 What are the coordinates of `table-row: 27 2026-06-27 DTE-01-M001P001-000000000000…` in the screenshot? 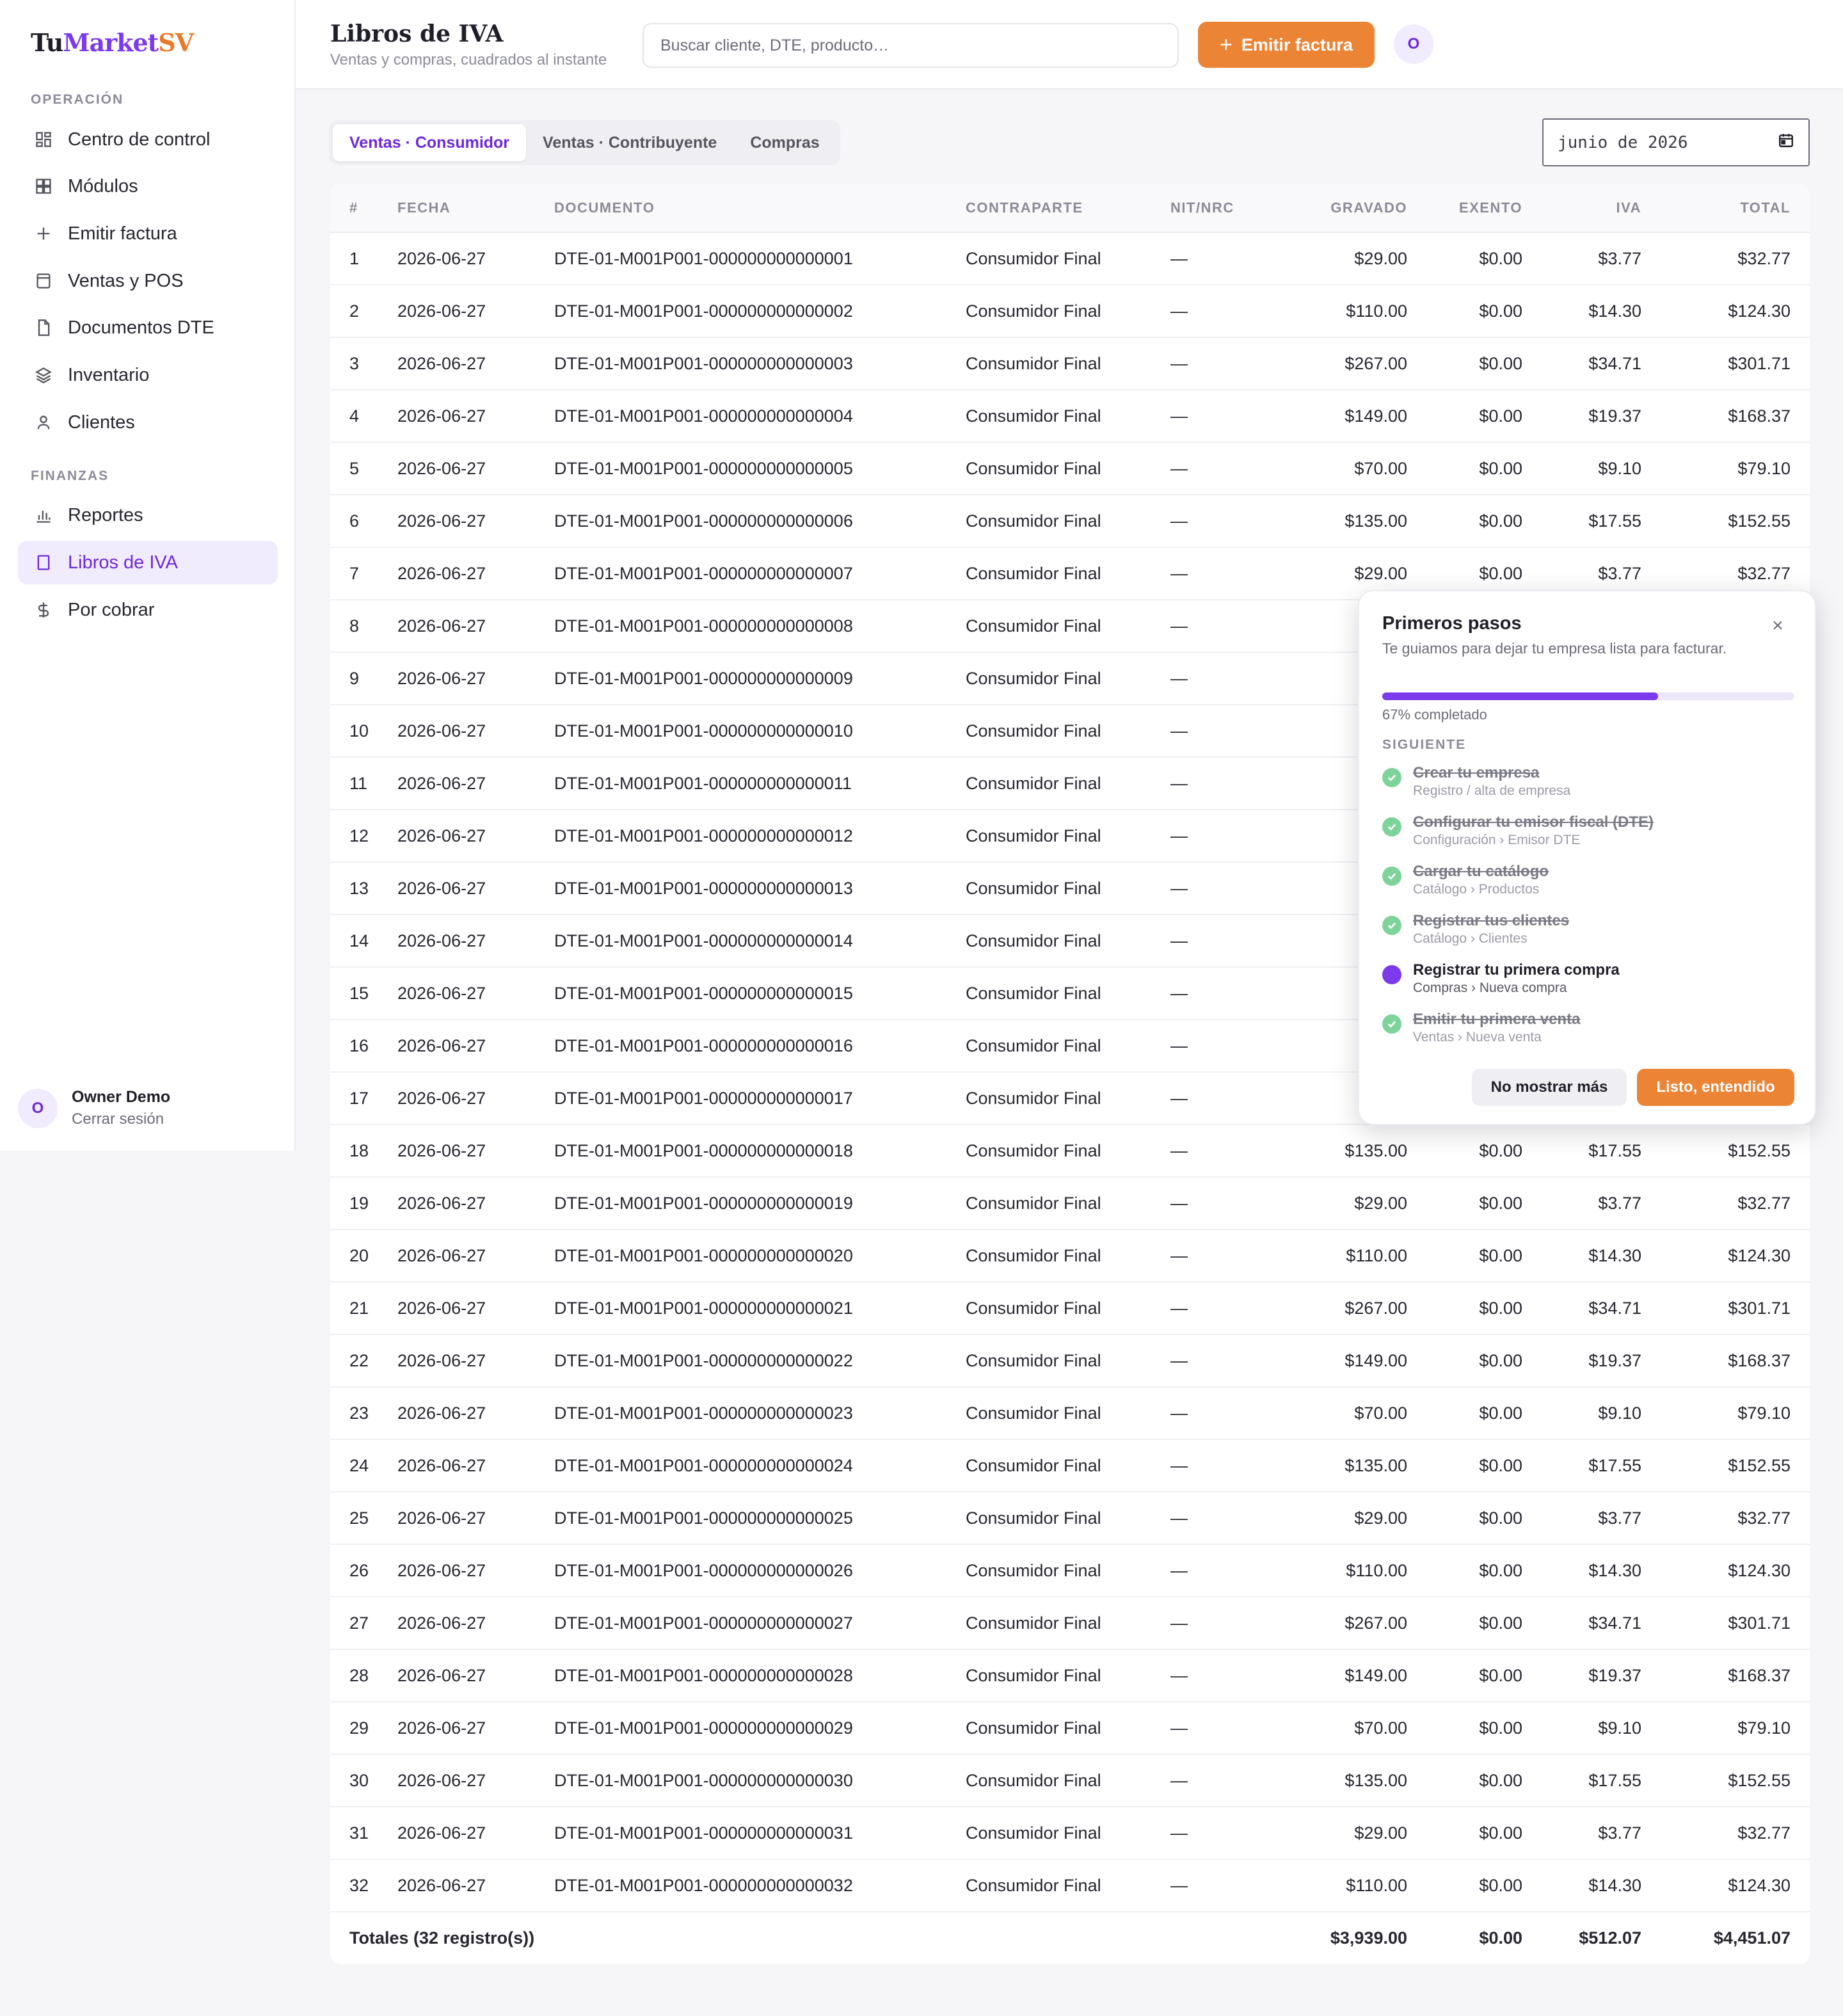 It's located at (1070, 1623).